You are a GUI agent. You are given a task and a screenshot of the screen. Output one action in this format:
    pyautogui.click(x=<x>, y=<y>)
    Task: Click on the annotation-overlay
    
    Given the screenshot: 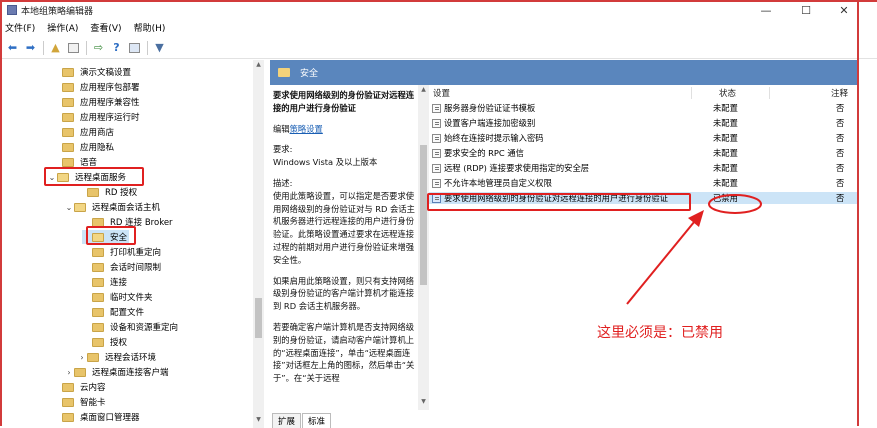 What is the action you would take?
    pyautogui.click(x=694, y=249)
    